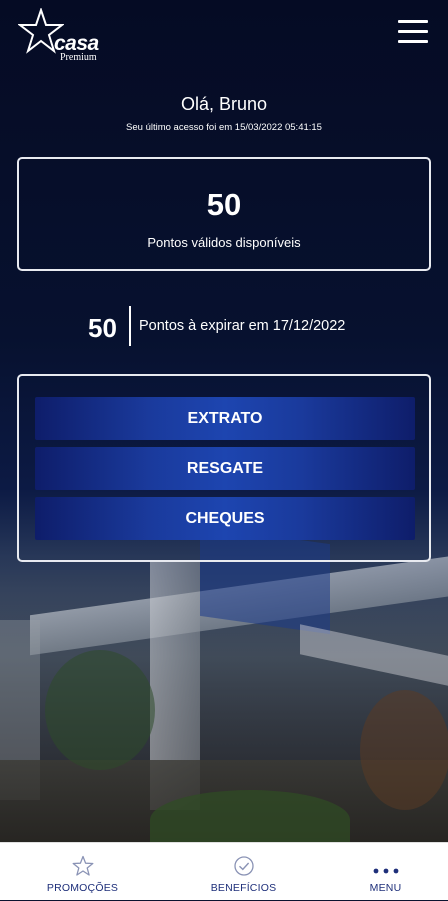  I want to click on expiring-points-label: Pontos à expirar em 17/12/2022, so click(242, 326).